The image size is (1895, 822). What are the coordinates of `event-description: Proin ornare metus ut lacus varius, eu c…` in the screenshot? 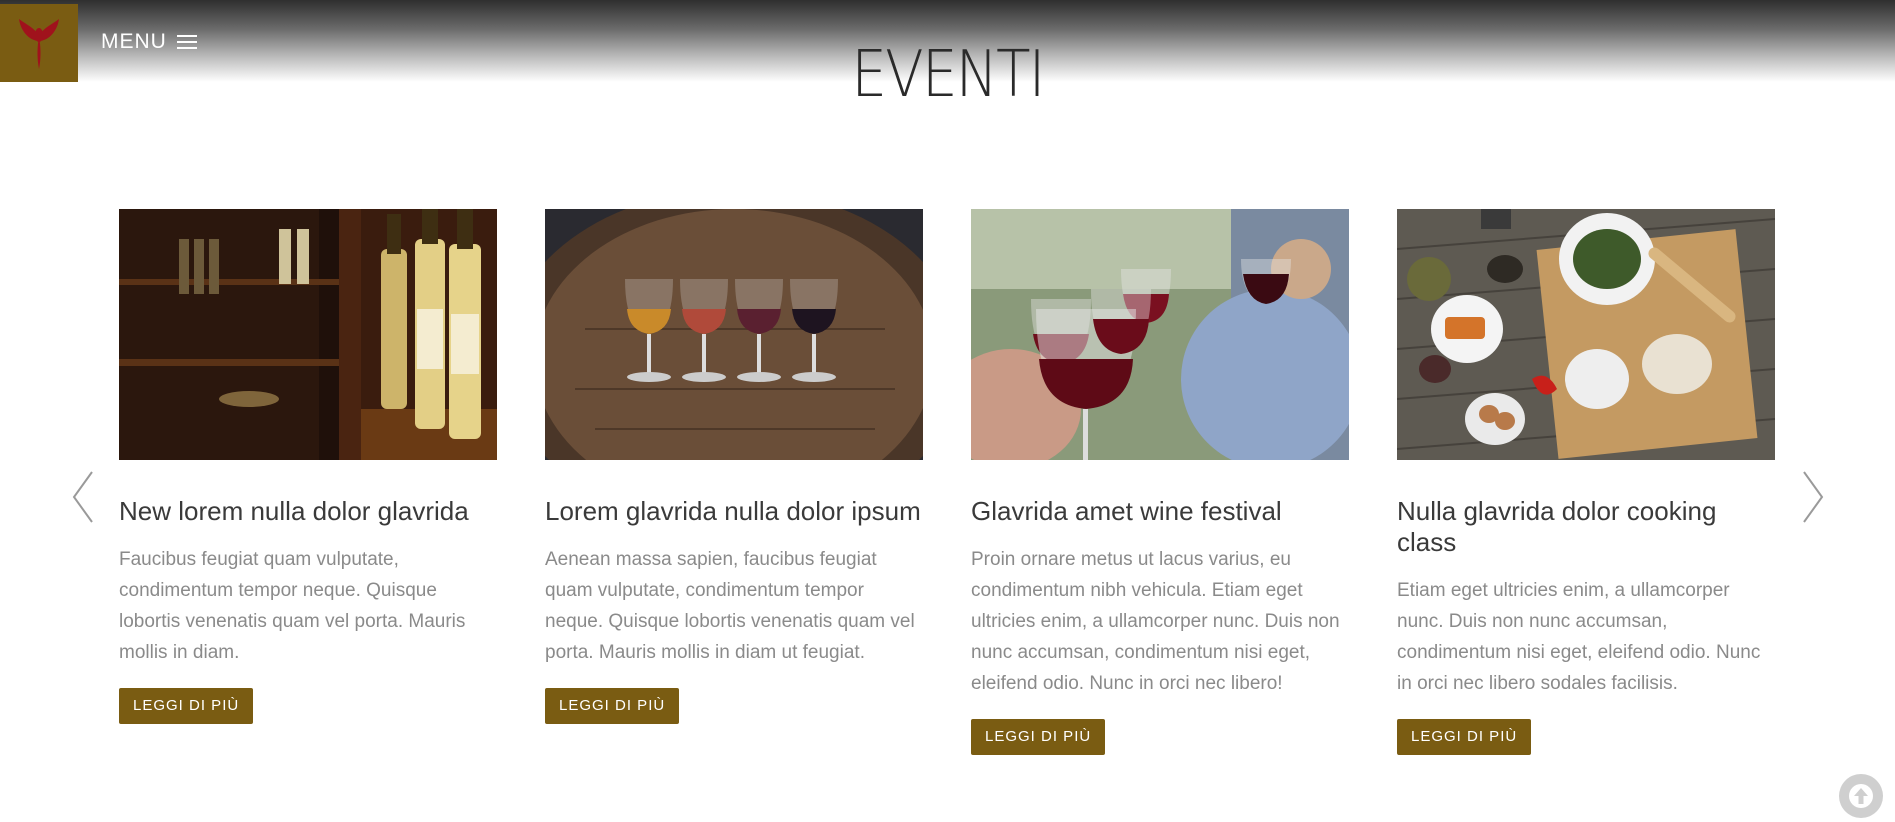 It's located at (1155, 621).